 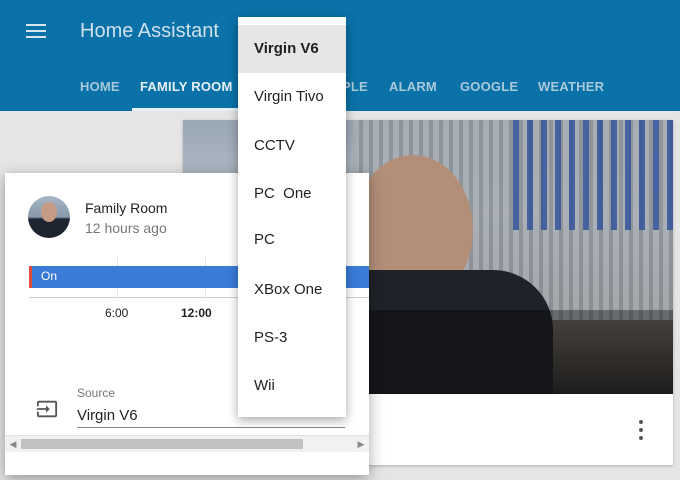 What do you see at coordinates (117, 313) in the screenshot?
I see `timeline-tick: 6:00` at bounding box center [117, 313].